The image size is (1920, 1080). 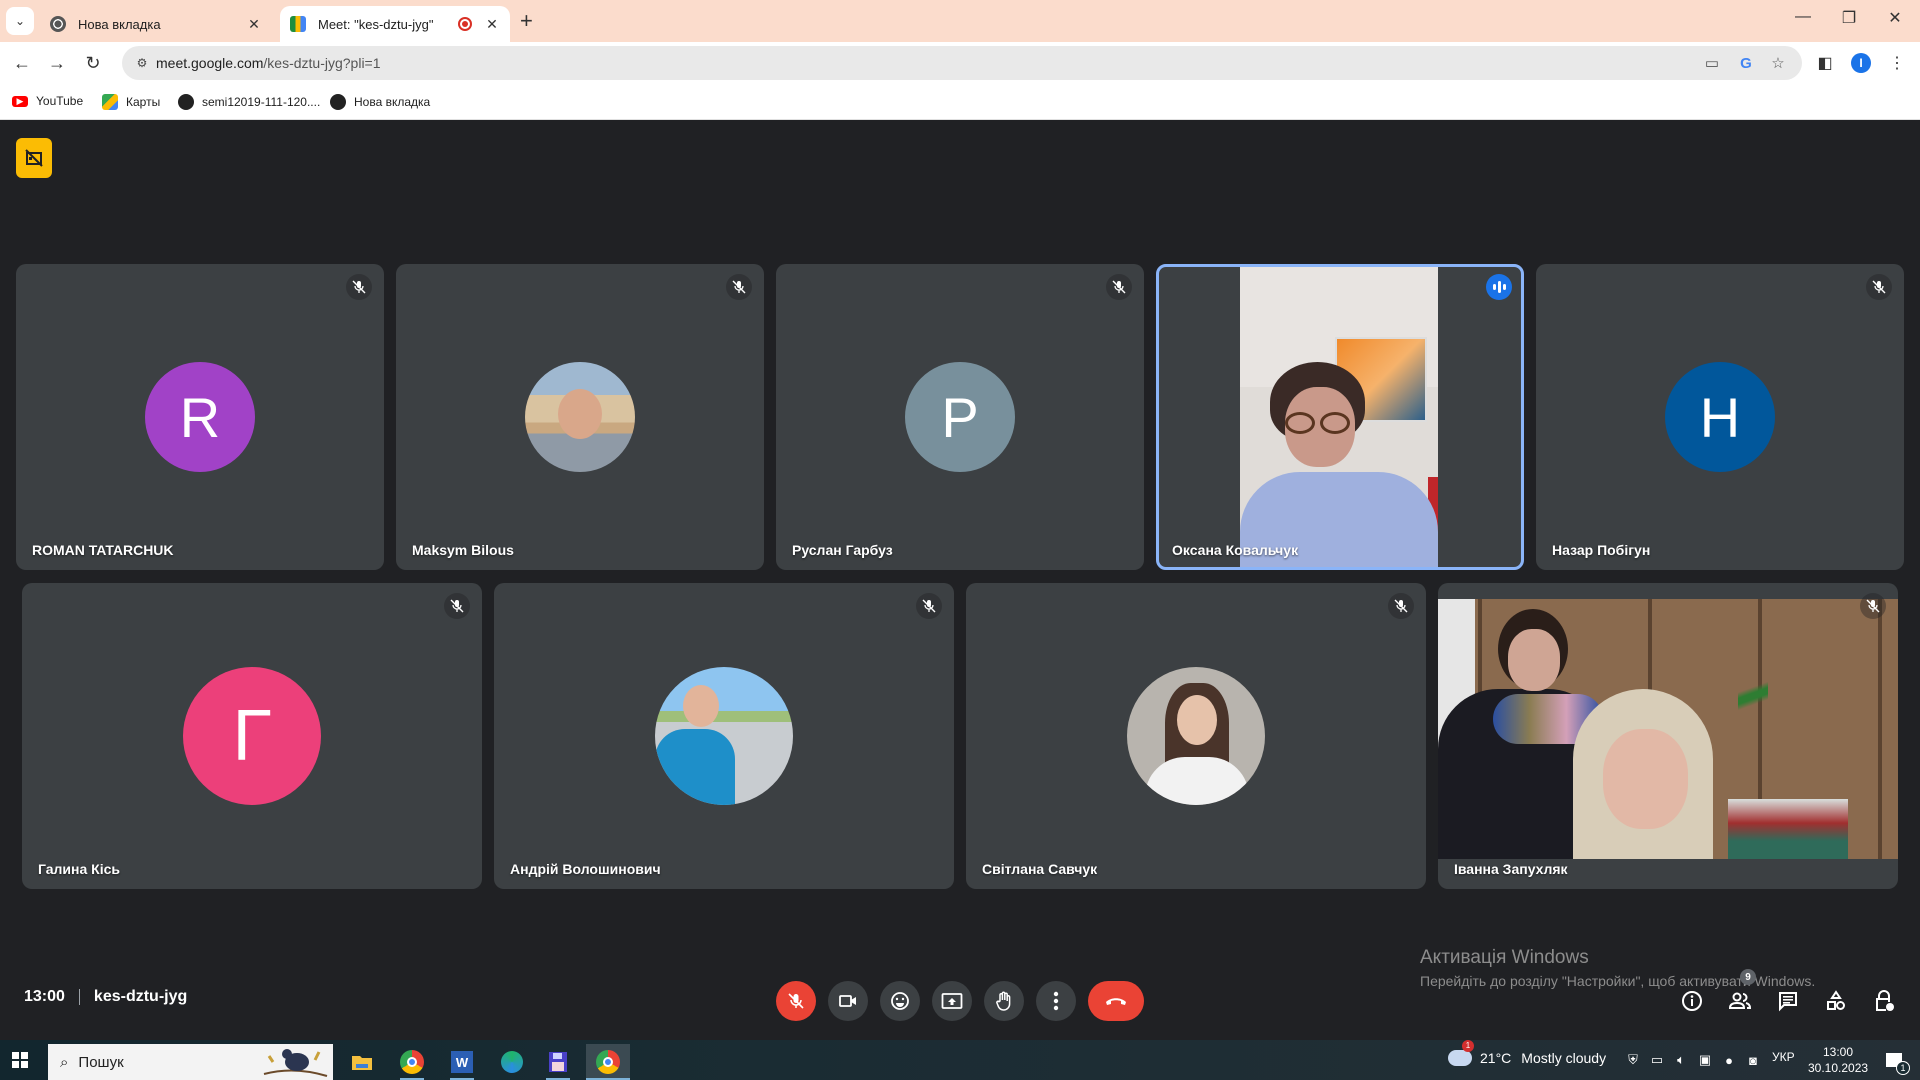 I want to click on mic-toggle-button, so click(x=796, y=1001).